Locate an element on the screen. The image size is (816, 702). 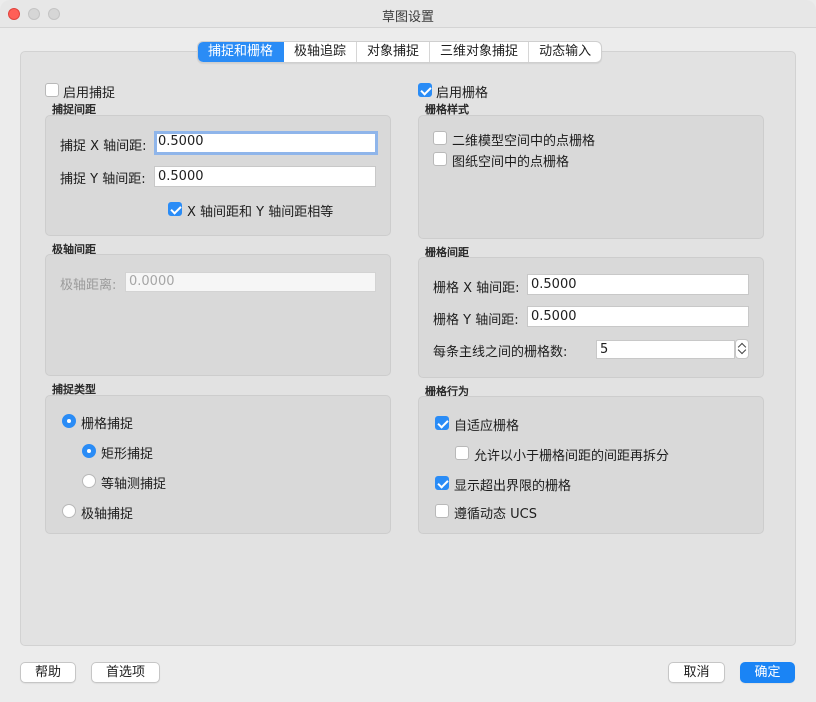
title-bar: 草图设置 is located at coordinates (408, 14).